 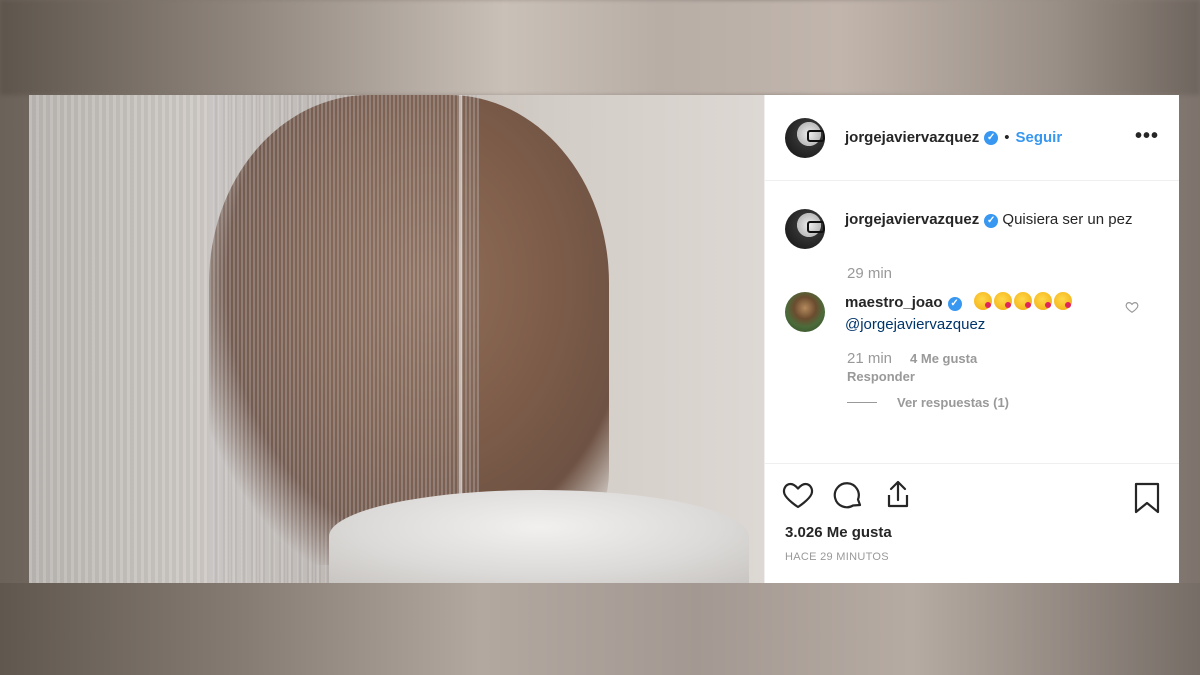 What do you see at coordinates (1003, 358) in the screenshot?
I see `comment-meta: 21 min 4 Me gusta` at bounding box center [1003, 358].